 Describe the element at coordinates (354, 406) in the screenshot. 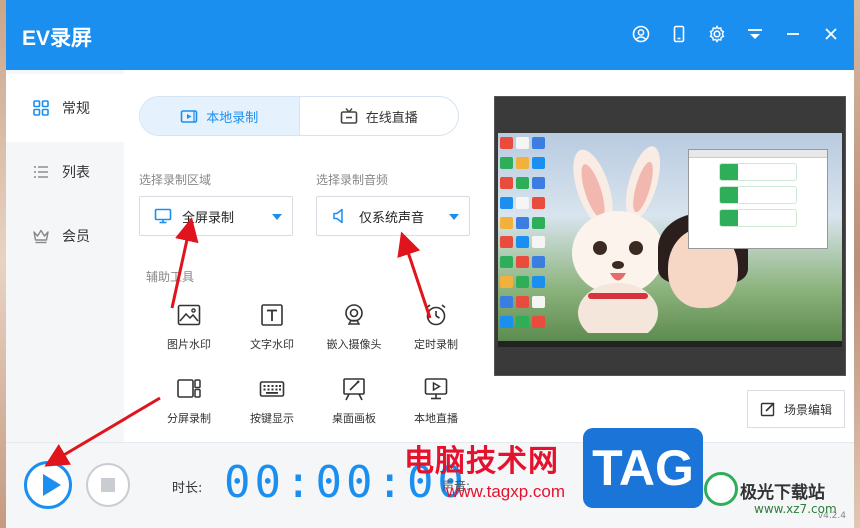

I see `tool-desktop-drawing-board: 桌面画板` at that location.